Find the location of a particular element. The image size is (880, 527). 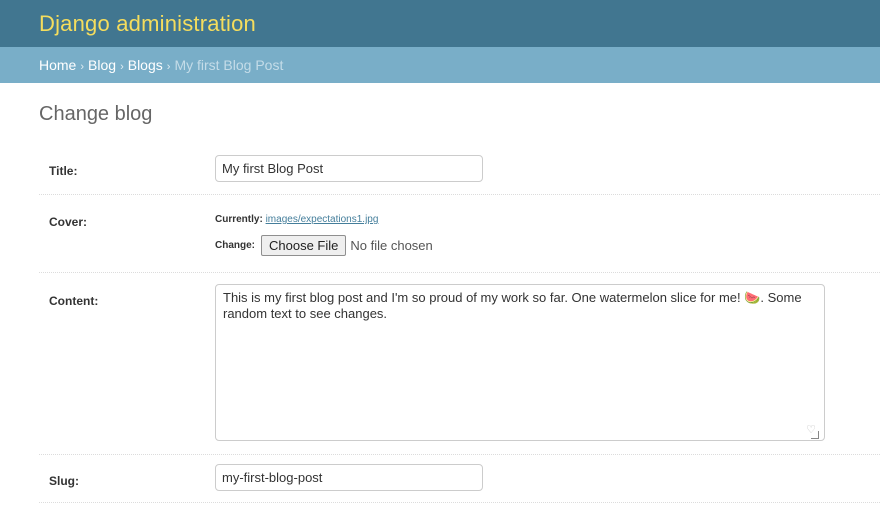

file-status-text: No file chosen is located at coordinates (391, 245).